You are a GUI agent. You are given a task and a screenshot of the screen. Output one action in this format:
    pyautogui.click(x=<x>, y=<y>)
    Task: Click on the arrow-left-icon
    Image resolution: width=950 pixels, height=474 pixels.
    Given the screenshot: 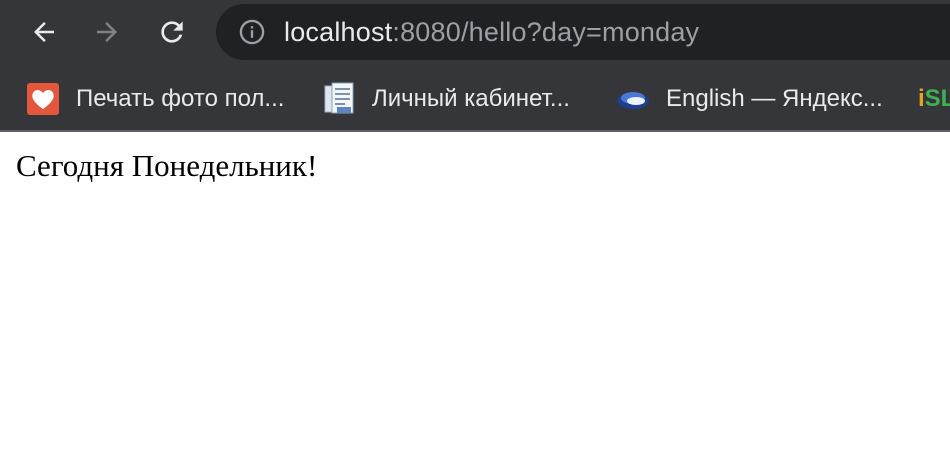 What is the action you would take?
    pyautogui.click(x=44, y=32)
    